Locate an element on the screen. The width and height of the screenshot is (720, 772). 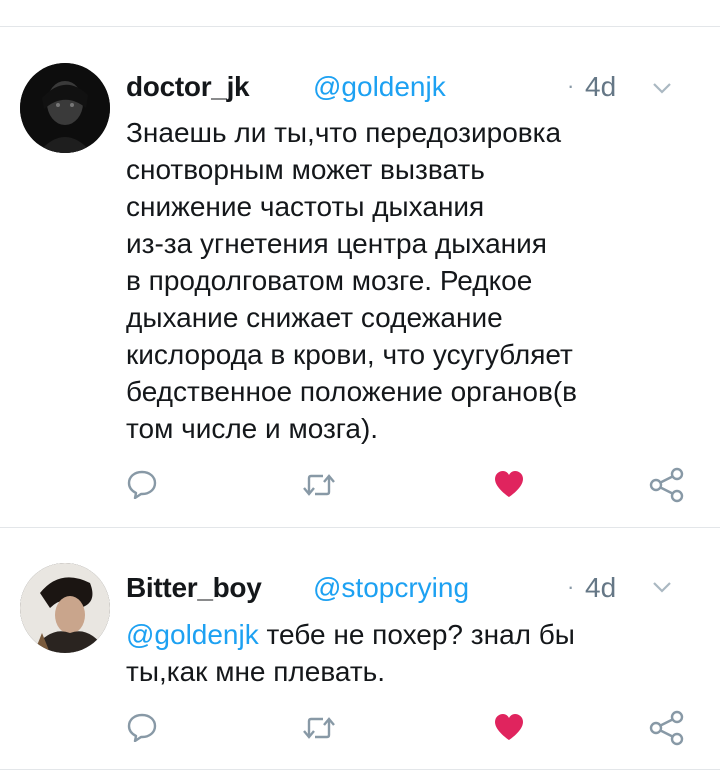
bottom-divider is located at coordinates (360, 769).